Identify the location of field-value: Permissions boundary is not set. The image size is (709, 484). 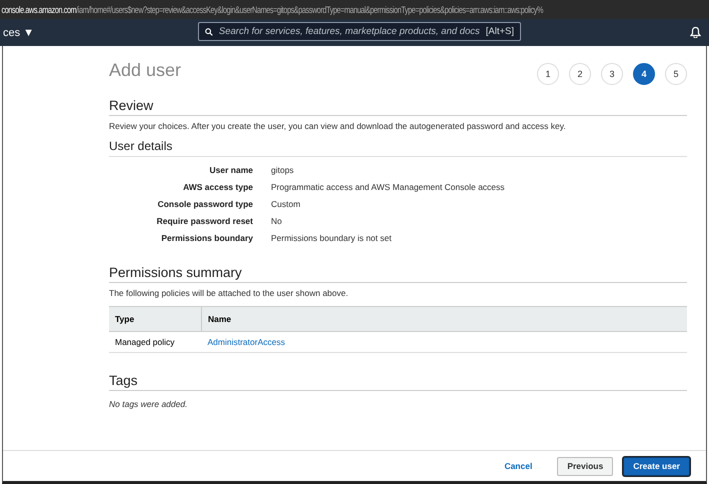
(331, 238).